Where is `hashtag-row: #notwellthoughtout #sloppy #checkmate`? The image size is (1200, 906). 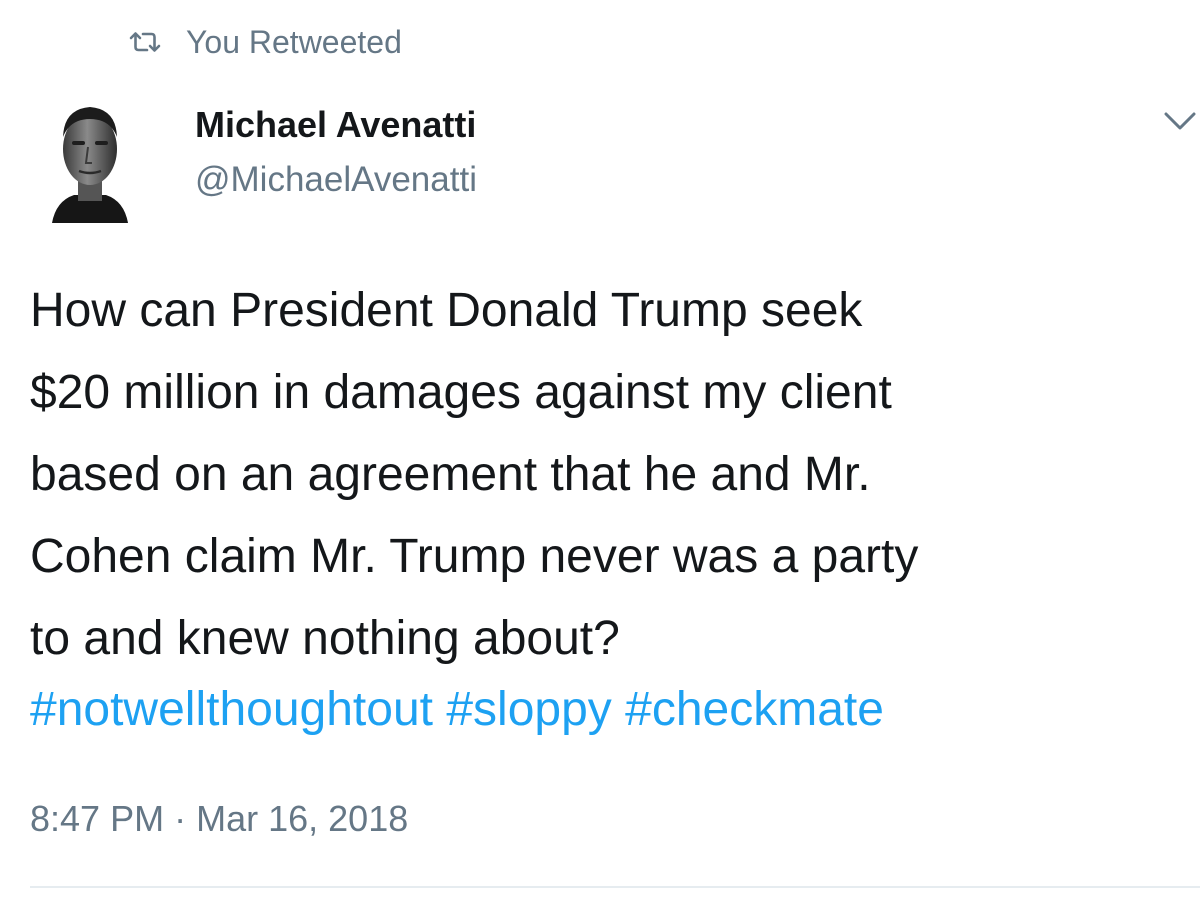 hashtag-row: #notwellthoughtout #sloppy #checkmate is located at coordinates (457, 710).